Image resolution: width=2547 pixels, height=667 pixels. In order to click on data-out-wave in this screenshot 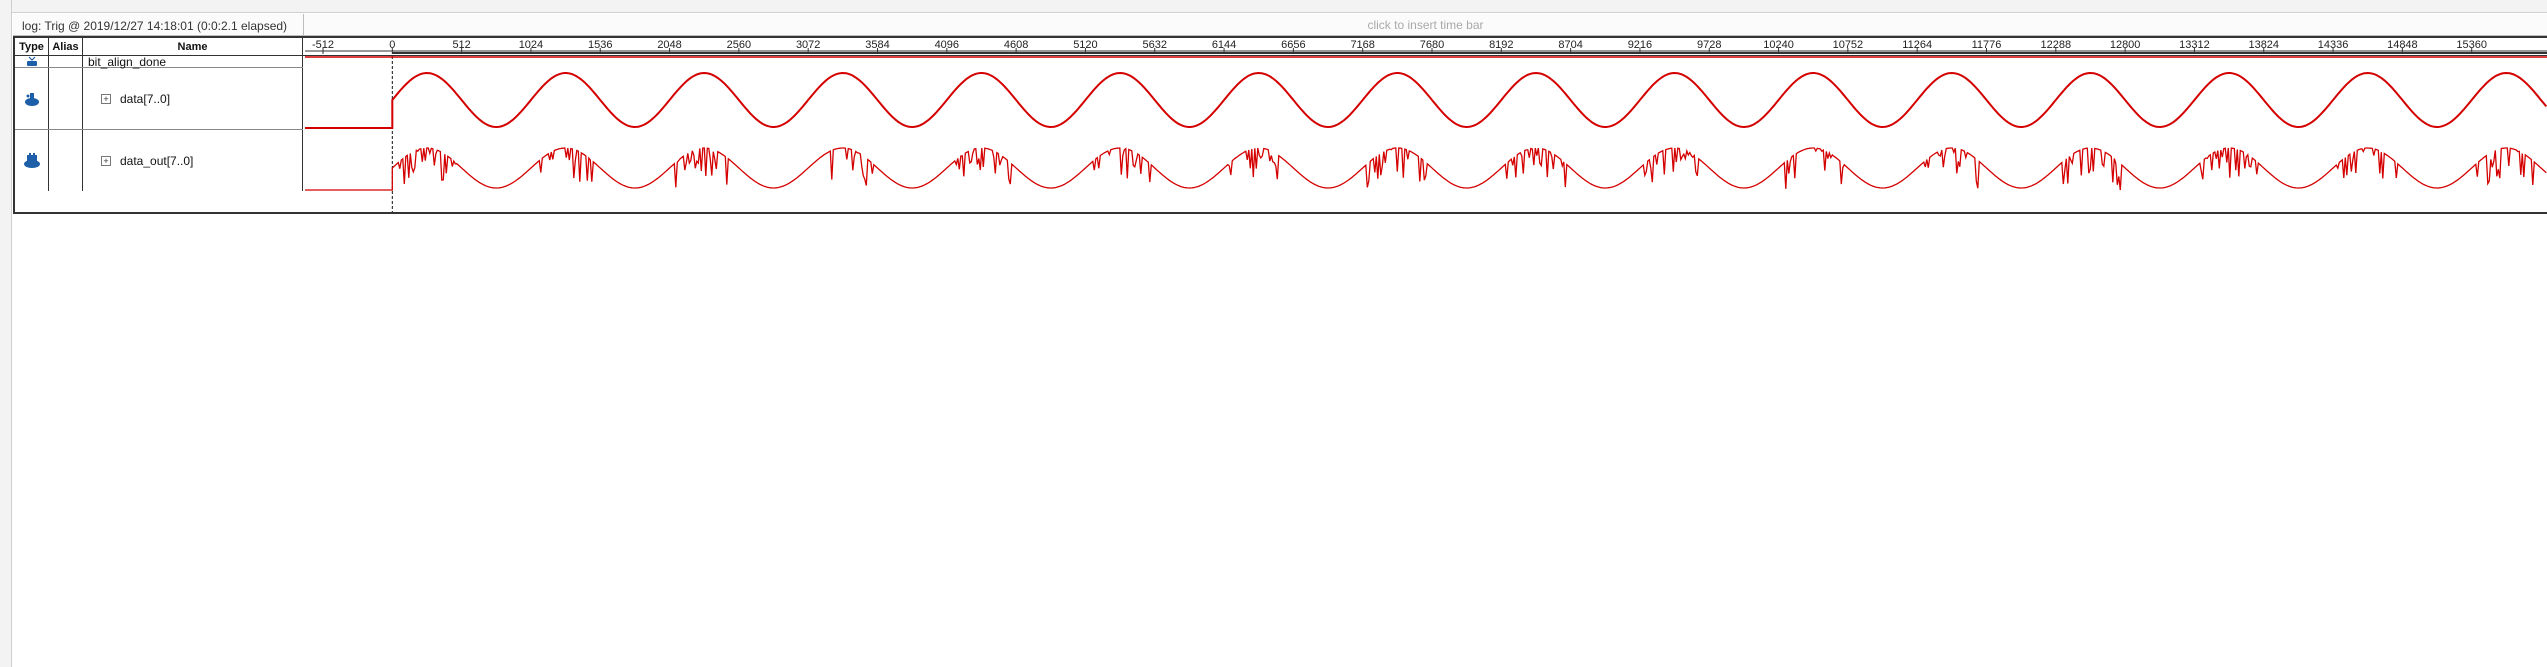, I will do `click(1426, 169)`.